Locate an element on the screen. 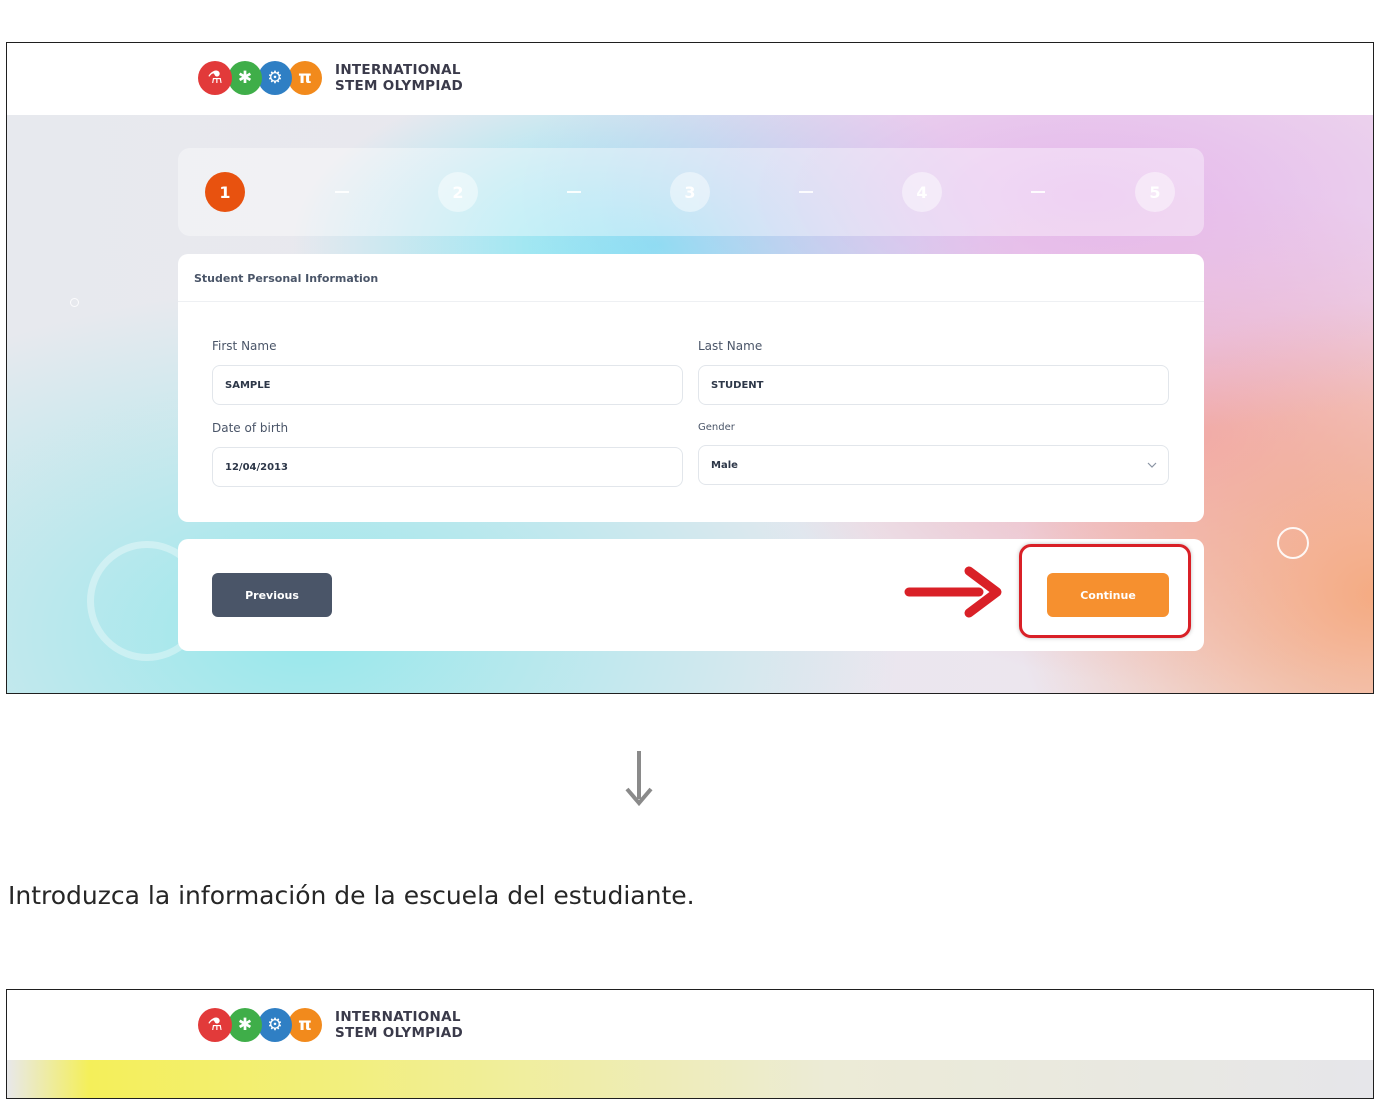 The width and height of the screenshot is (1381, 1099). pointer-arrow-icon is located at coordinates (953, 592).